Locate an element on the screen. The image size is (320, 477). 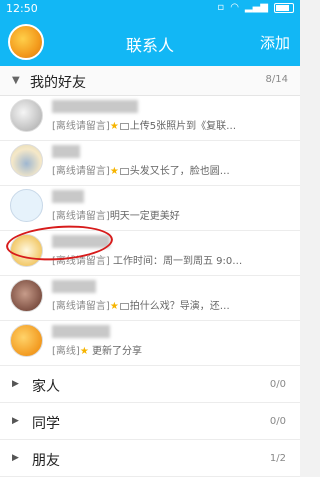
friend-item: [离线请留言]明天一定更美好 is located at coordinates (150, 208).